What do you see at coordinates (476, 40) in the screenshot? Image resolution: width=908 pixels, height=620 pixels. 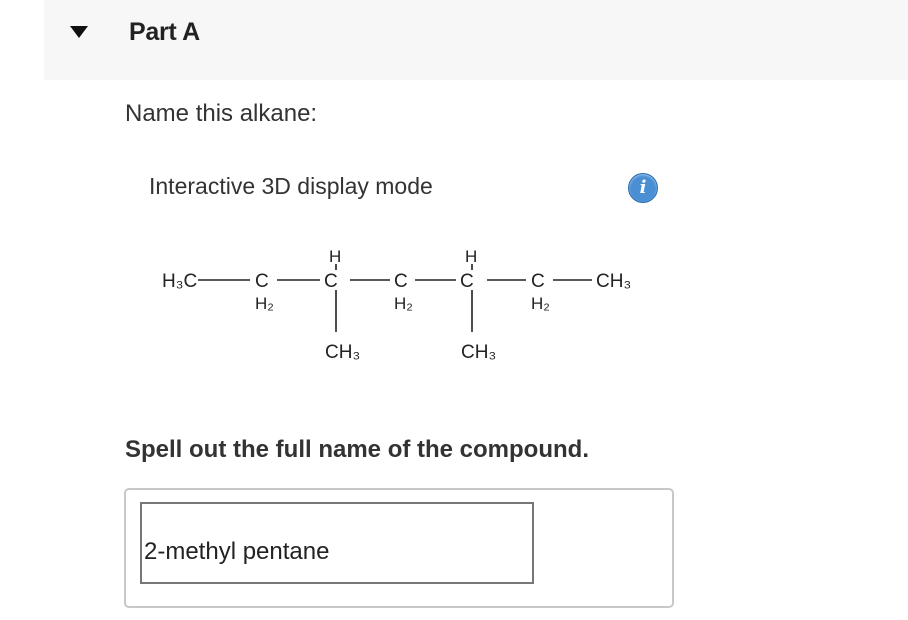 I see `part-header: Part A` at bounding box center [476, 40].